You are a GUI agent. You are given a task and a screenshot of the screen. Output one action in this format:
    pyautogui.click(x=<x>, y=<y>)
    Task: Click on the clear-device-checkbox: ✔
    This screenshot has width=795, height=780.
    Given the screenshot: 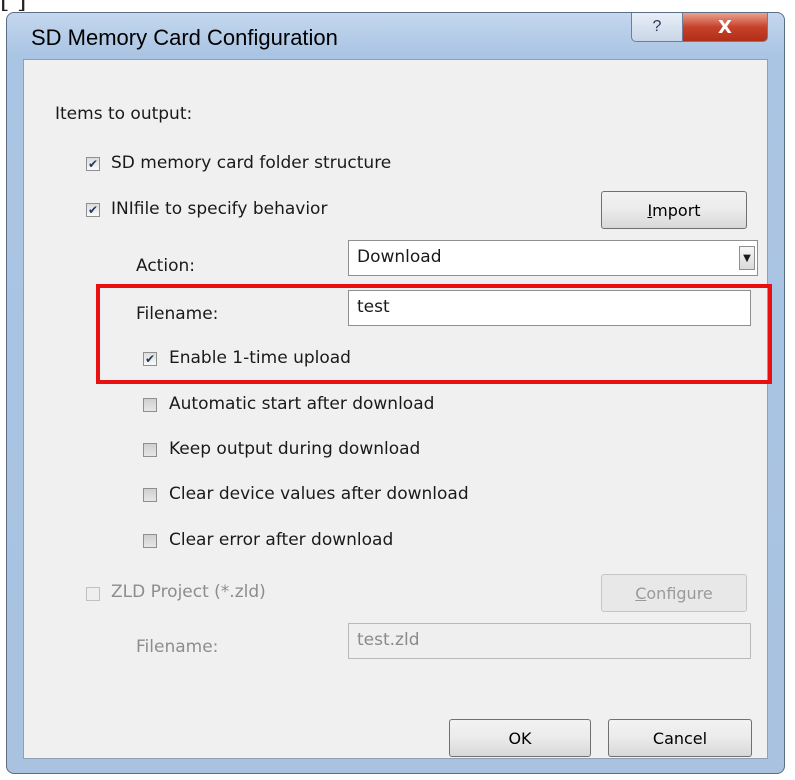 What is the action you would take?
    pyautogui.click(x=150, y=495)
    